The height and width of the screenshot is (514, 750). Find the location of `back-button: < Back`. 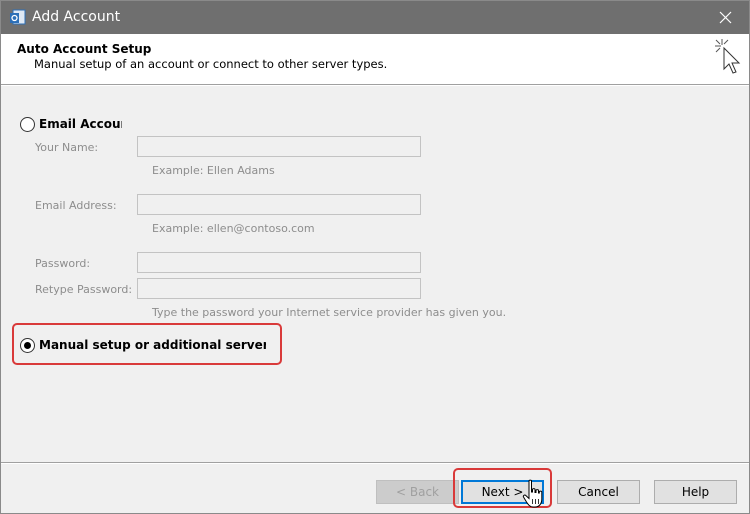

back-button: < Back is located at coordinates (417, 492).